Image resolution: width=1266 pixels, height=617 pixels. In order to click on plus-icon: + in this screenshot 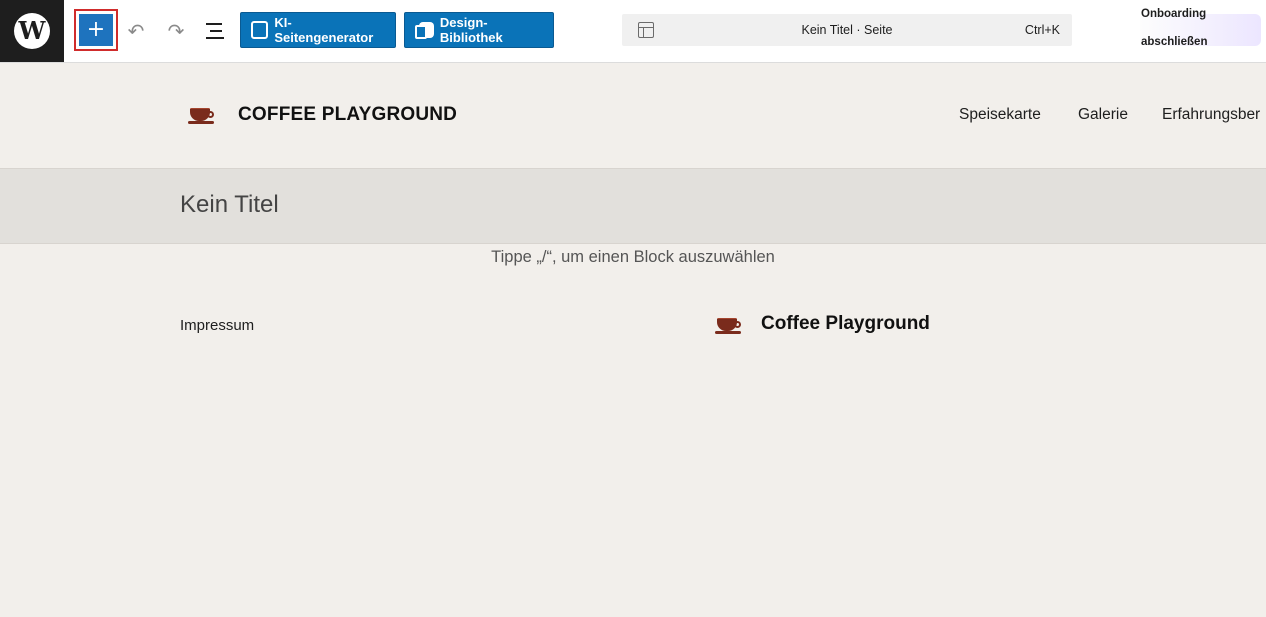, I will do `click(96, 29)`.